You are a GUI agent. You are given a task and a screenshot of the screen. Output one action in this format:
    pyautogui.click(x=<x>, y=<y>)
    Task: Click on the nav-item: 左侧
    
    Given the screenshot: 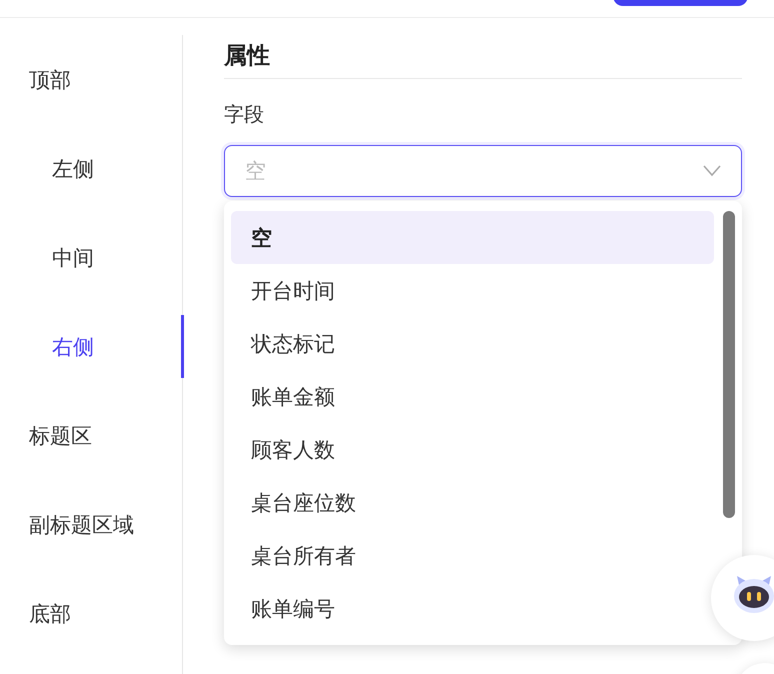 What is the action you would take?
    pyautogui.click(x=91, y=168)
    